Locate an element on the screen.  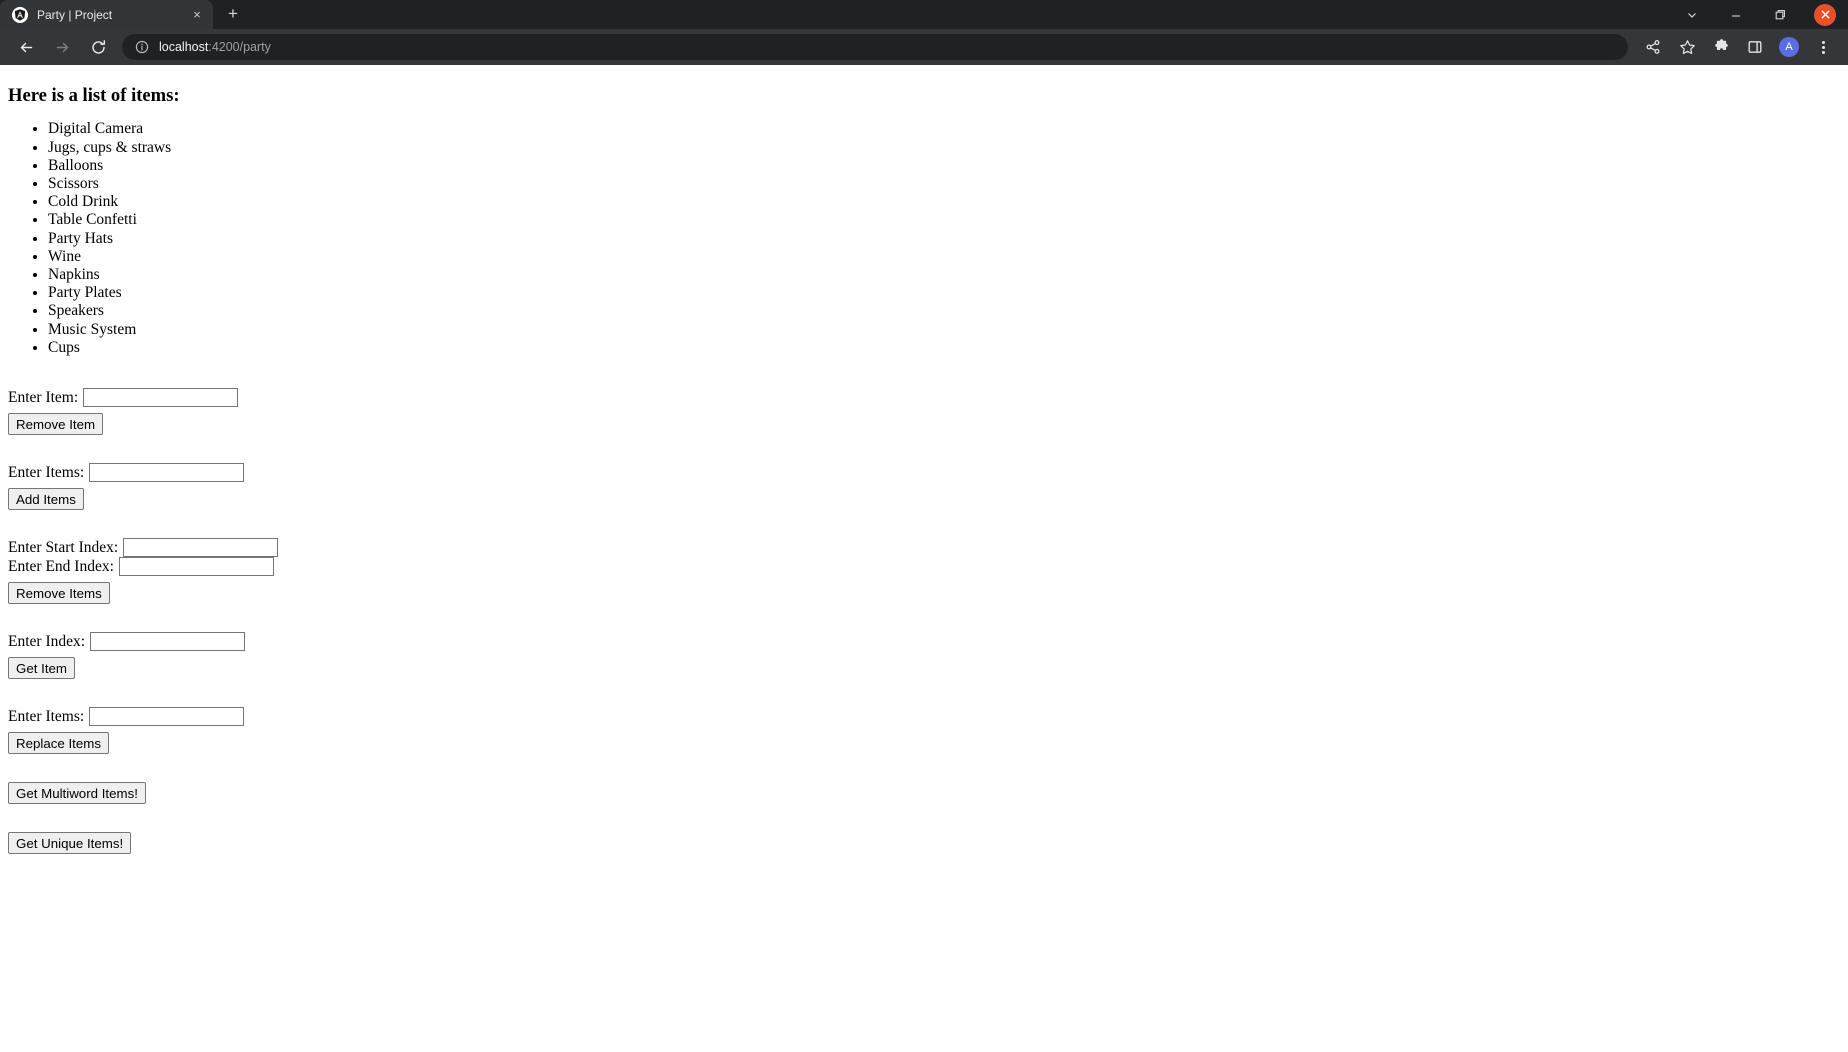
three-dot-menu is located at coordinates (1823, 47).